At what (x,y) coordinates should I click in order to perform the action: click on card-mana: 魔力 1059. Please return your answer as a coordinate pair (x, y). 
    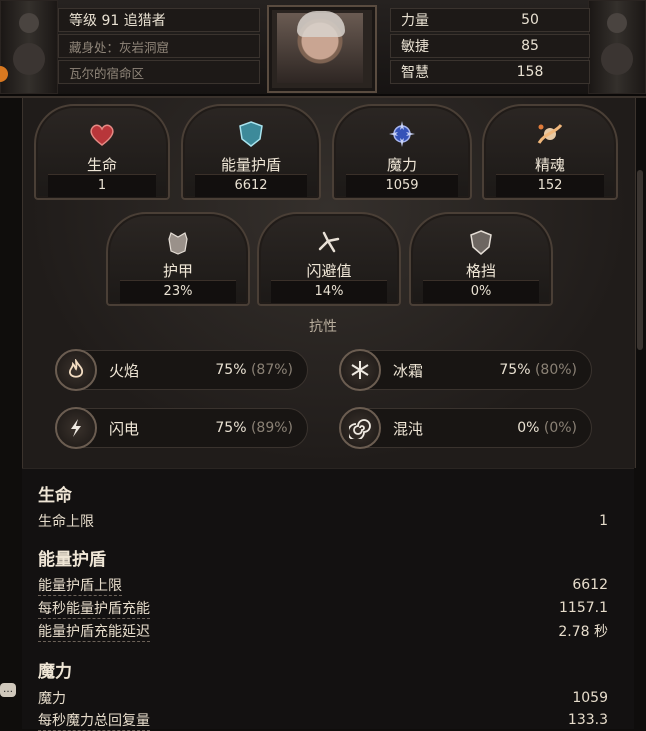
    Looking at the image, I should click on (402, 152).